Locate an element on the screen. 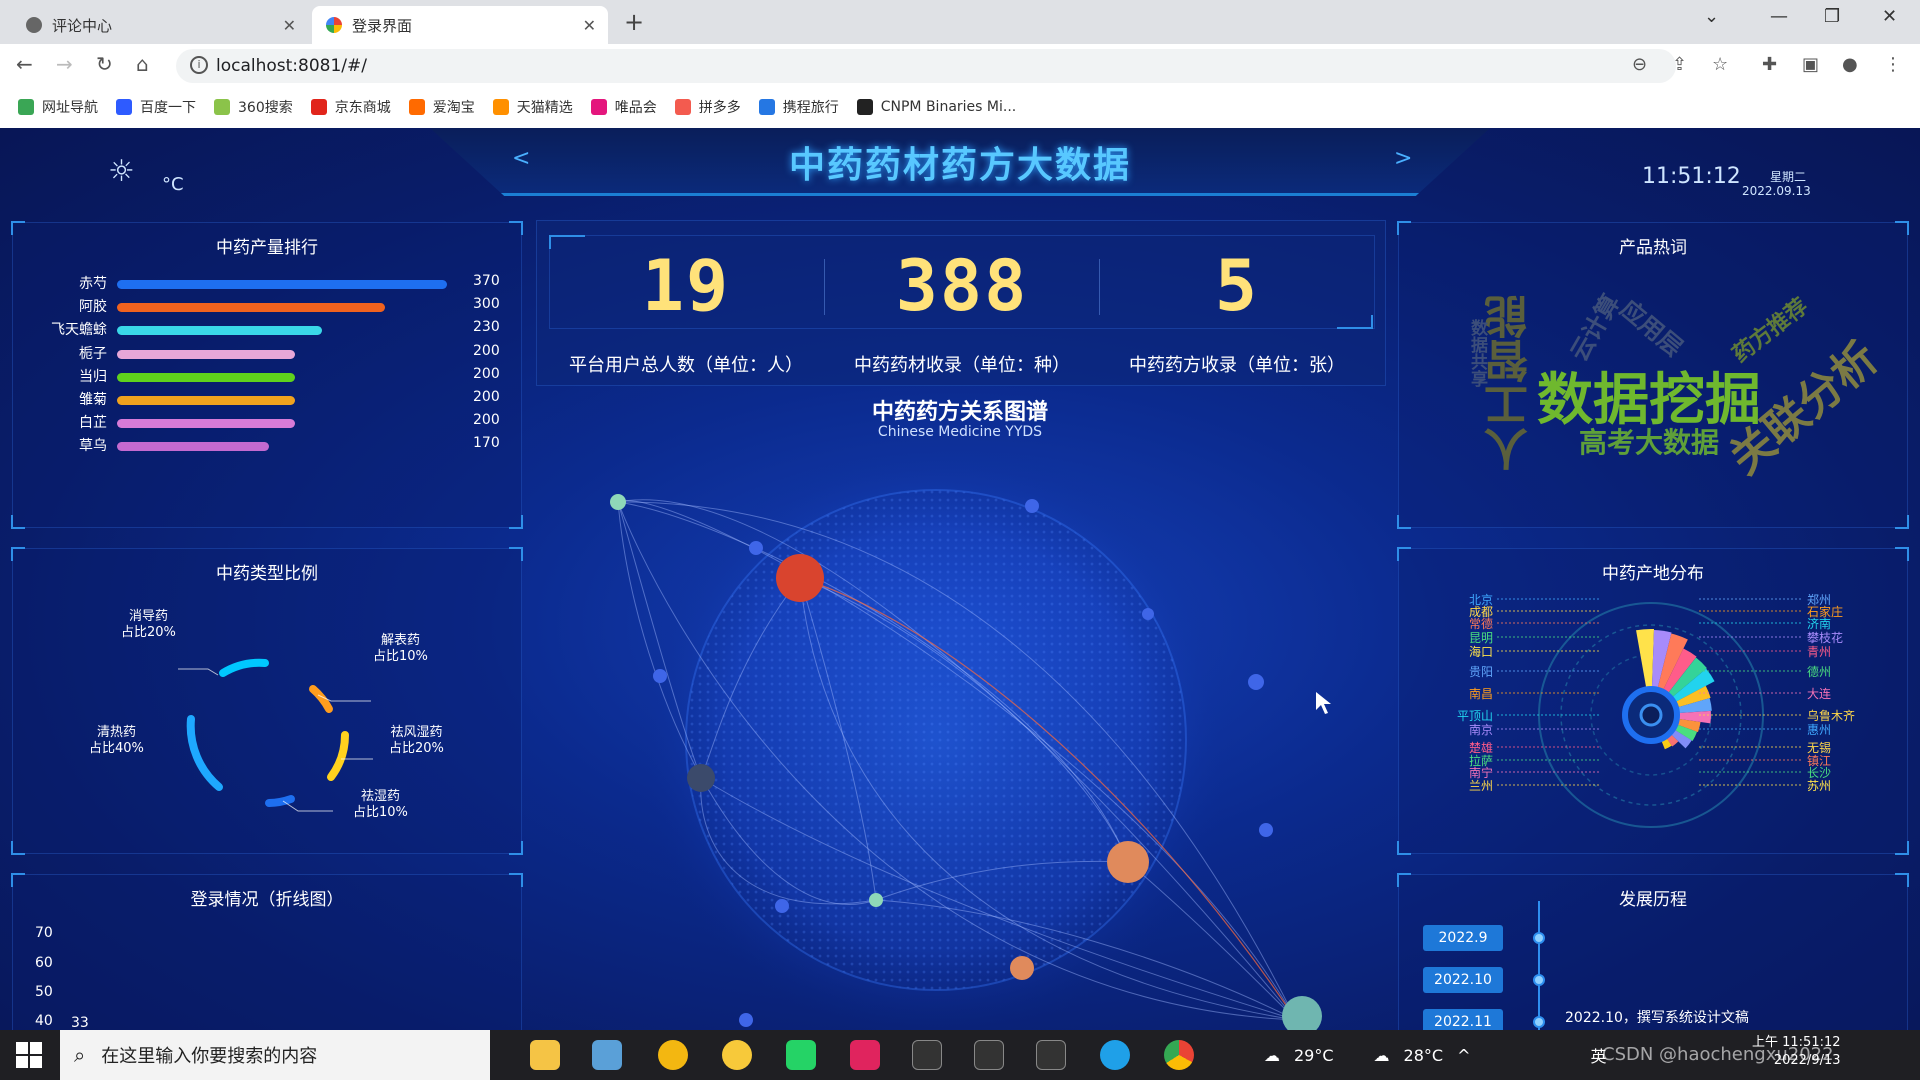  bookmark-item: 爱淘宝 is located at coordinates (441, 107).